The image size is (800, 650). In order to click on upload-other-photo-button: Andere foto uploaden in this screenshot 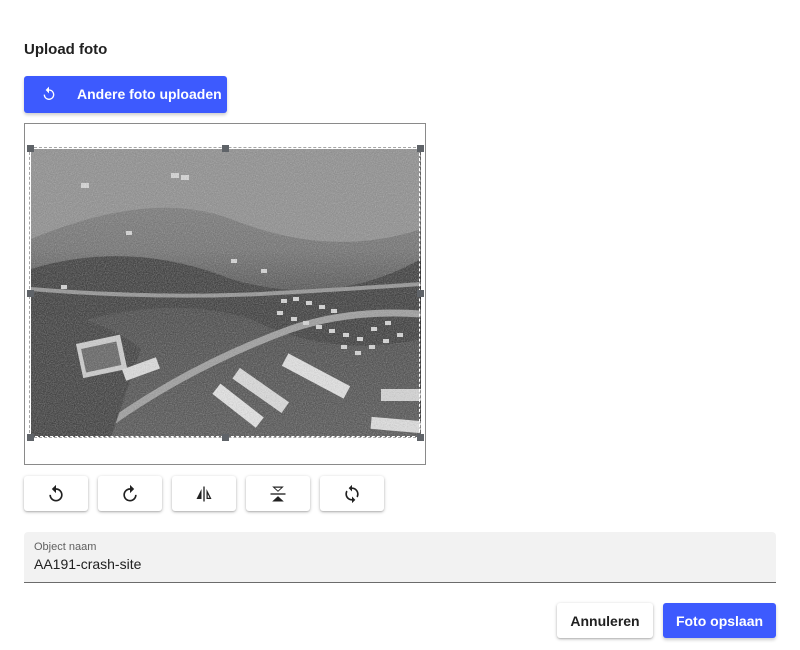, I will do `click(125, 94)`.